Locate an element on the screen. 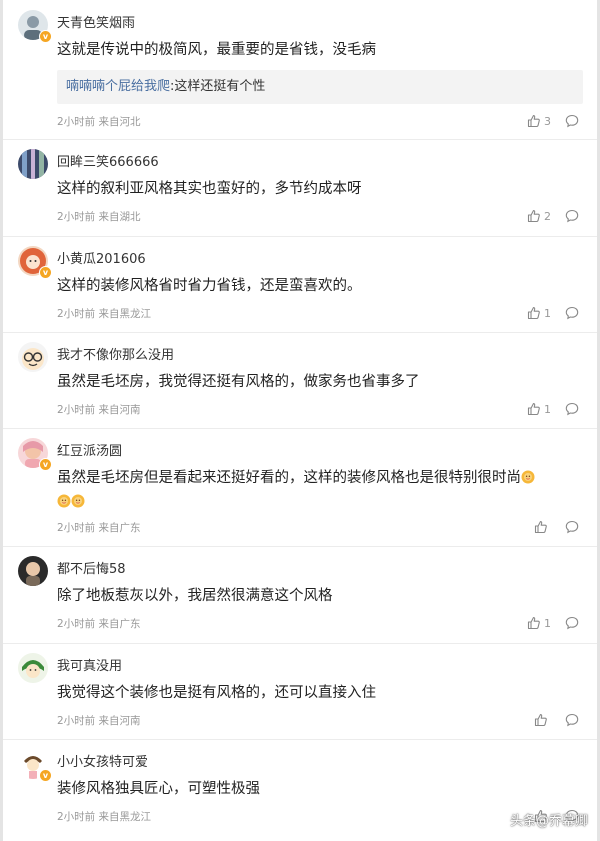 The height and width of the screenshot is (841, 600). comment-username: 小小女孩特可爱 is located at coordinates (102, 760).